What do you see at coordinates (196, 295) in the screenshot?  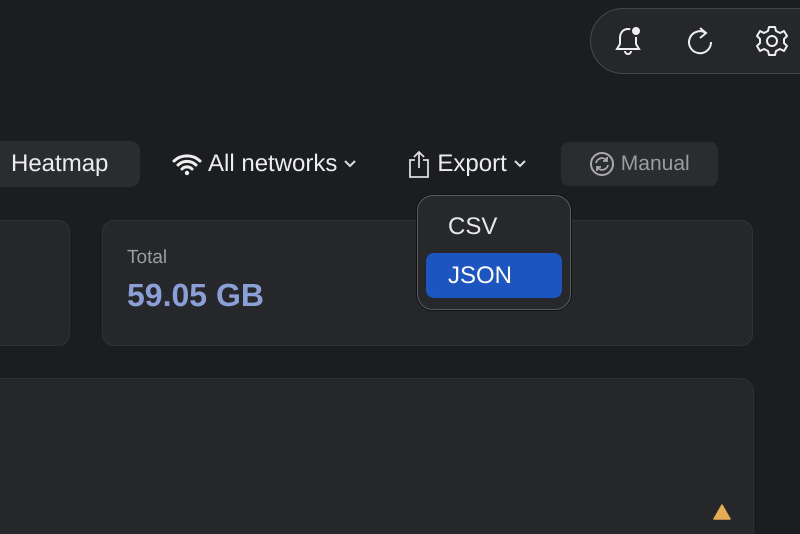 I see `stat-value: 59.05 GB` at bounding box center [196, 295].